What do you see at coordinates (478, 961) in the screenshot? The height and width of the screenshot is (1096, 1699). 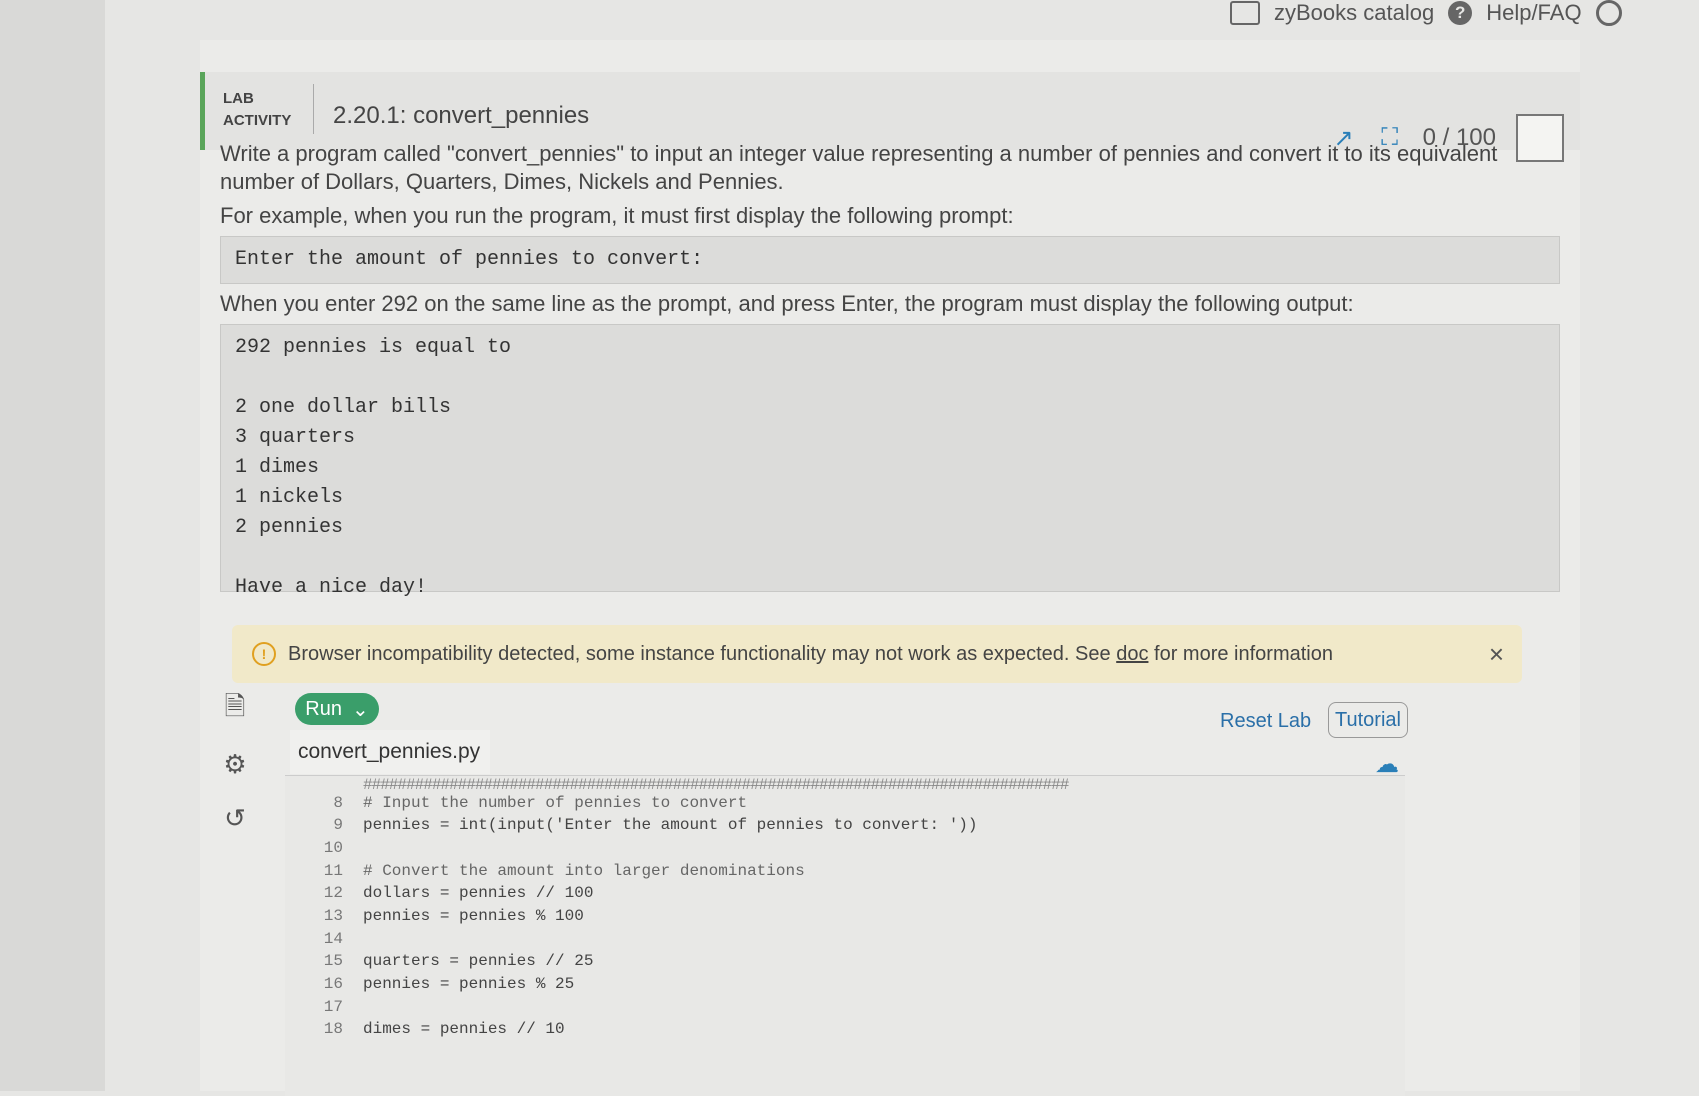 I see `code-line: quarters = pennies // 25` at bounding box center [478, 961].